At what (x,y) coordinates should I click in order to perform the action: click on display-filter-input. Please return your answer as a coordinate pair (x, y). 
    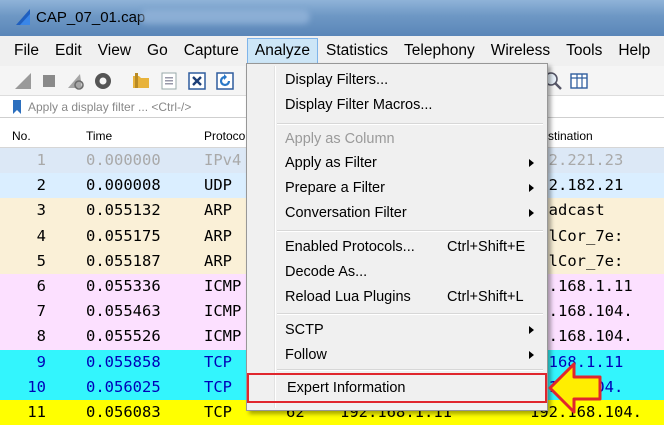
    Looking at the image, I should click on (138, 107).